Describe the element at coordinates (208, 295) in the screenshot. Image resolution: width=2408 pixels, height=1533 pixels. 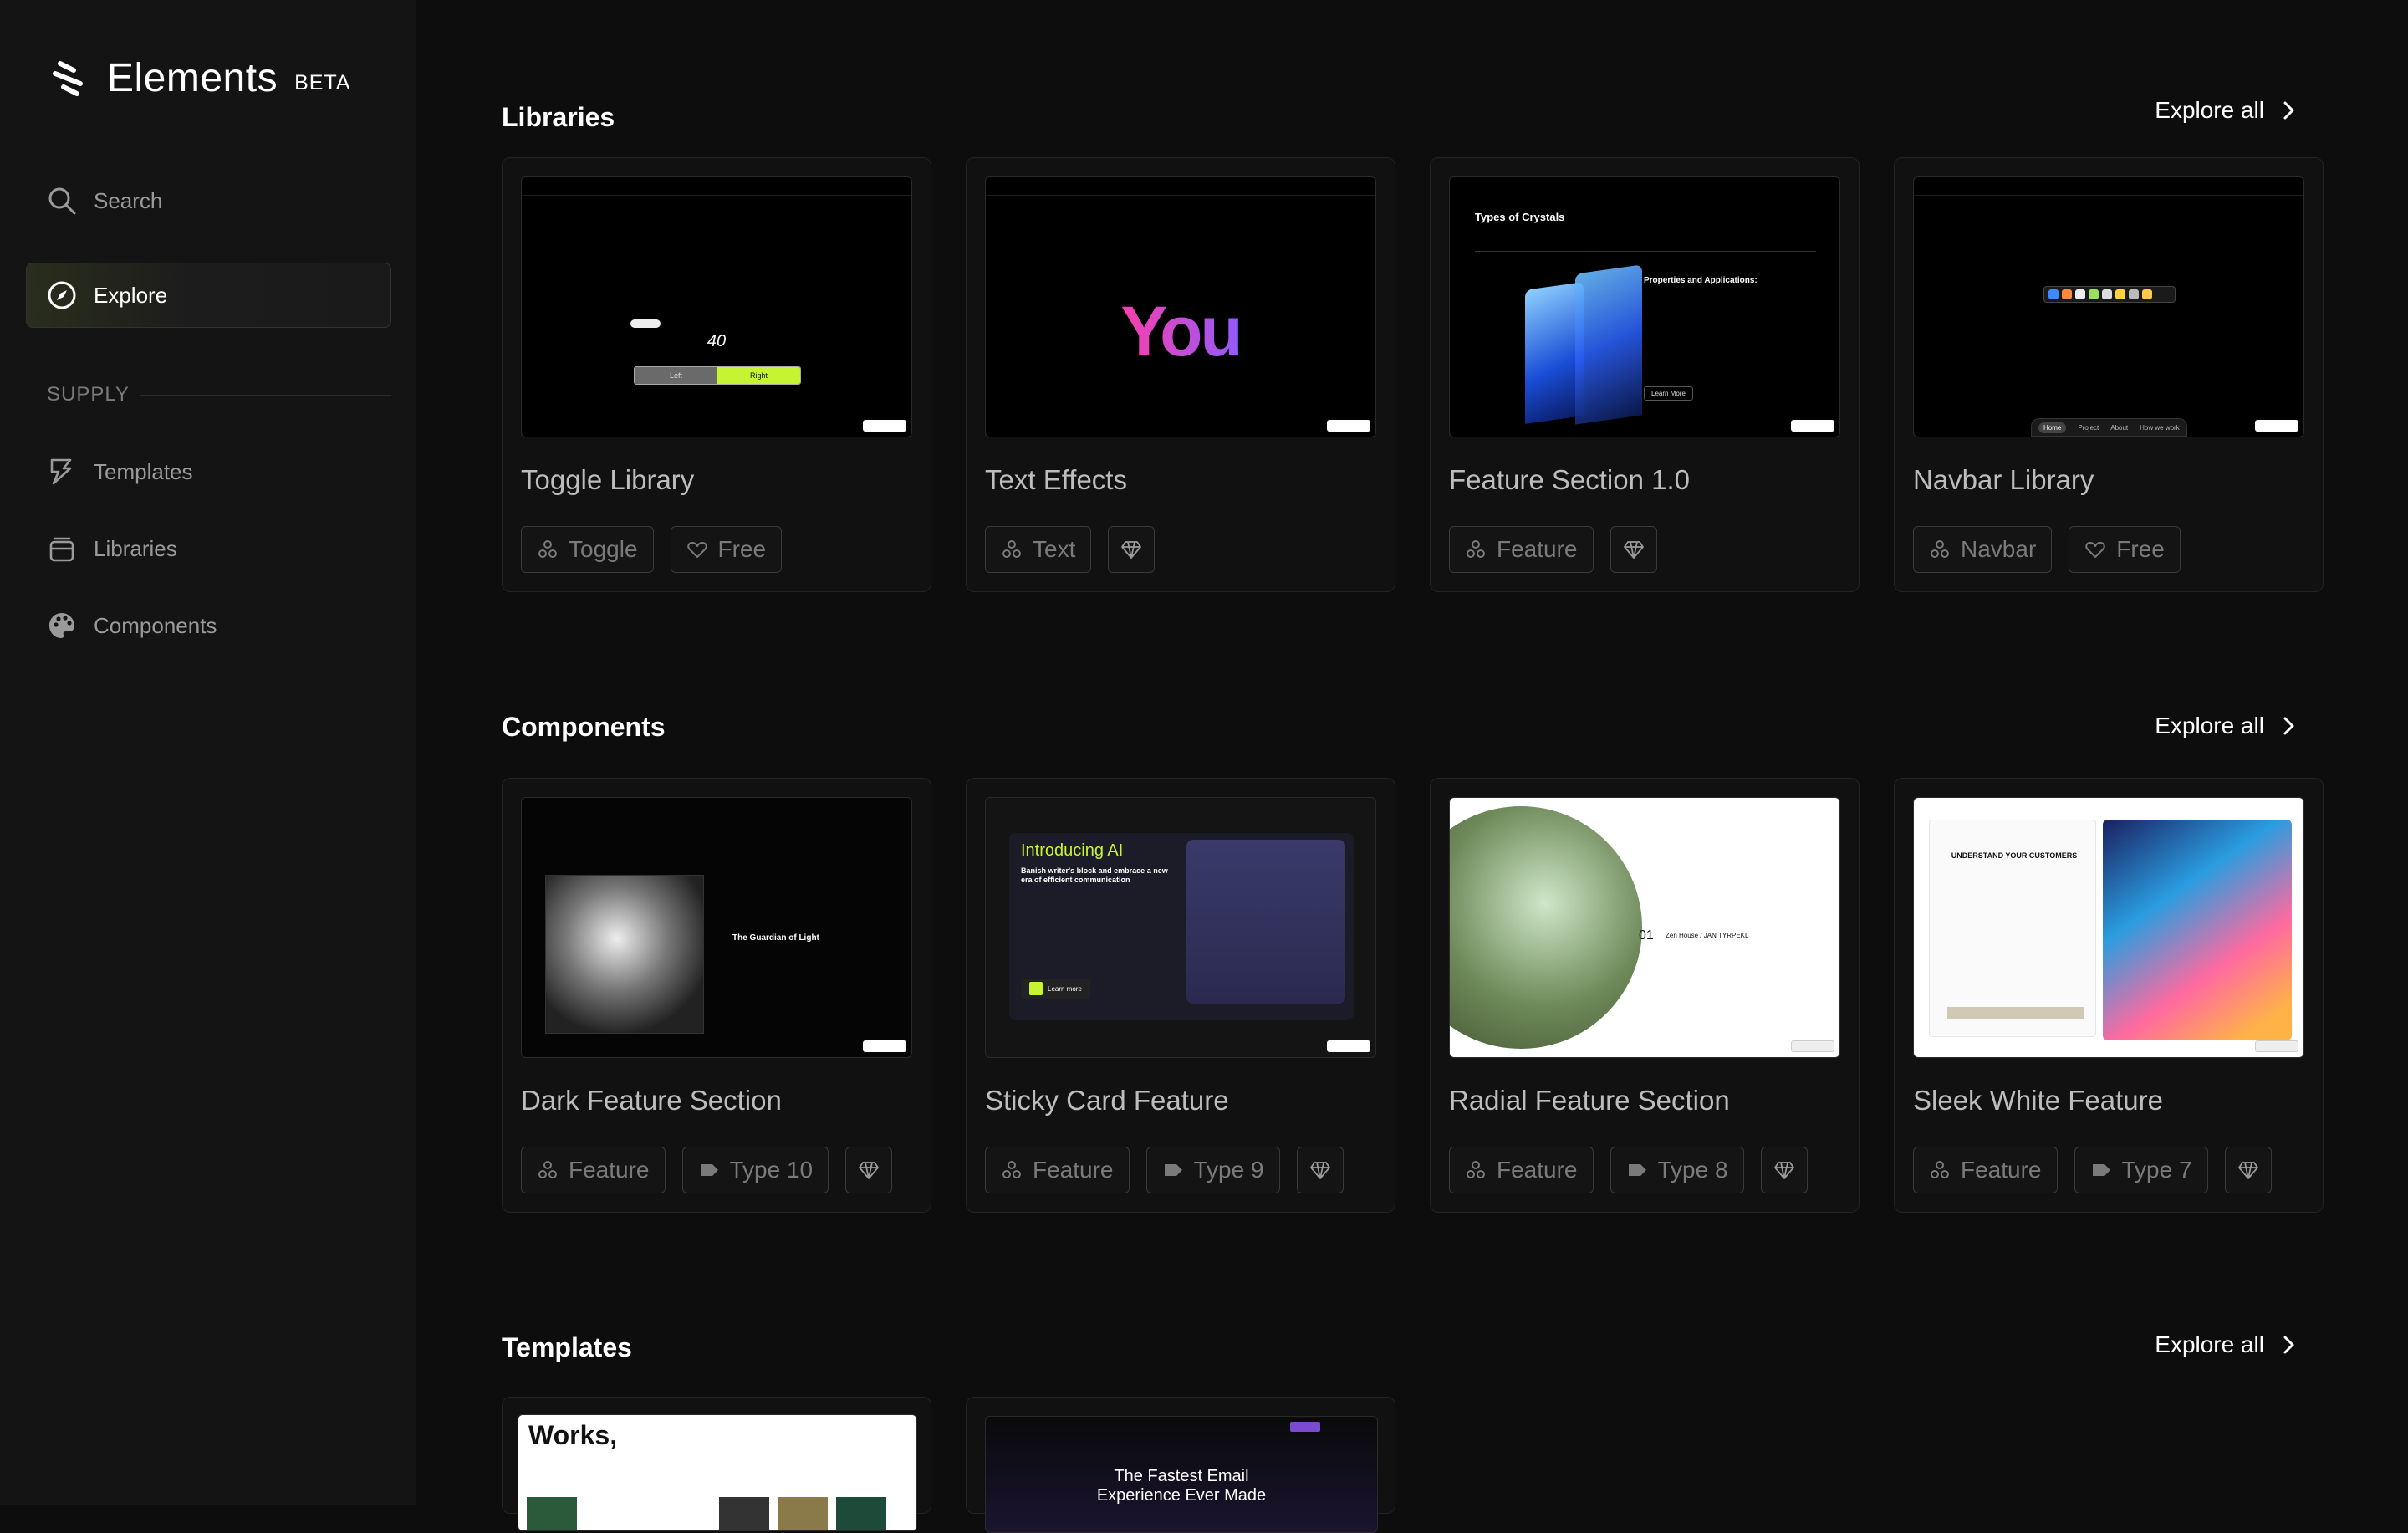
I see `explore-button: Explore` at that location.